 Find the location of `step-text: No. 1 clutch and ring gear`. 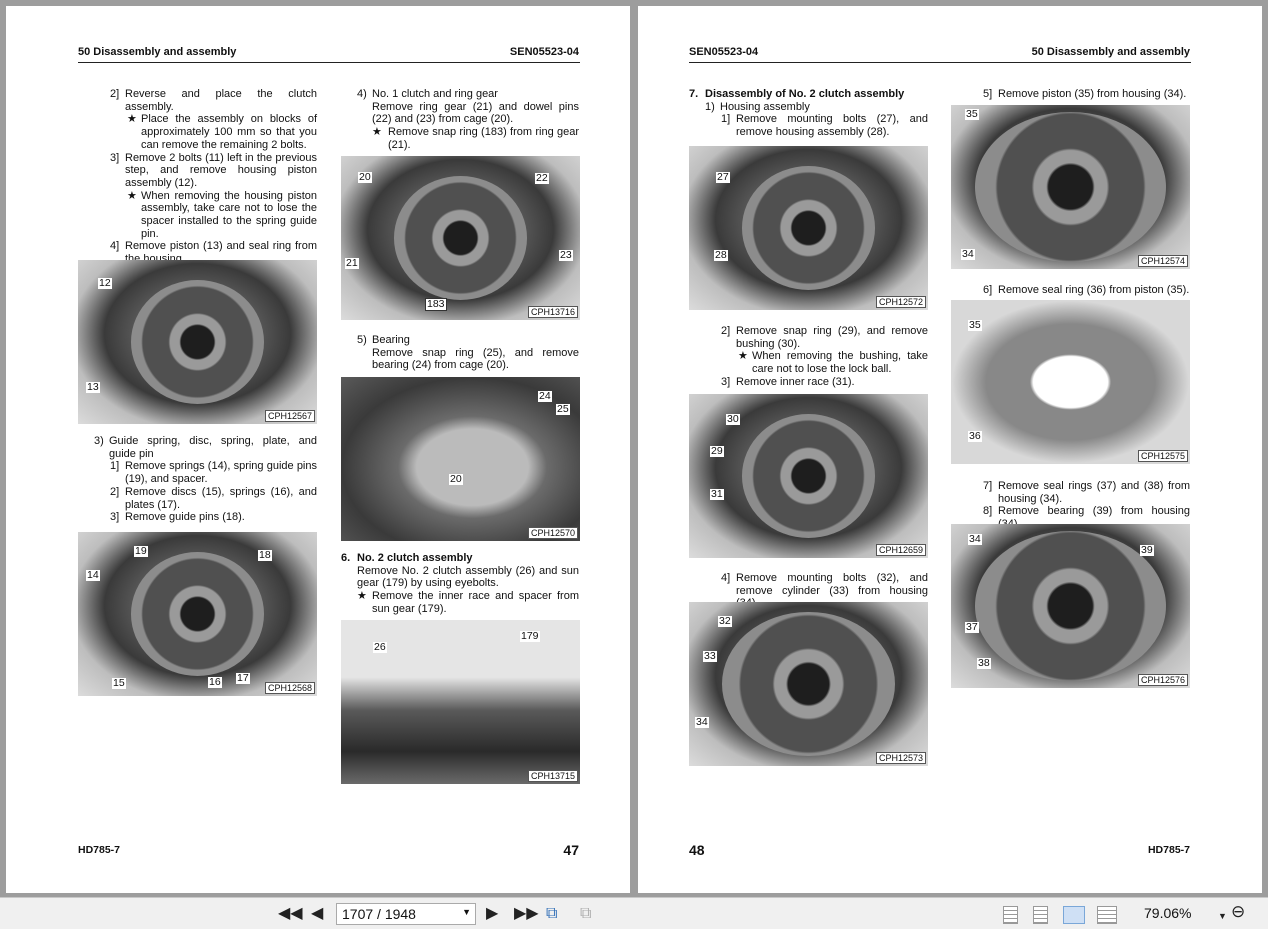

step-text: No. 1 clutch and ring gear is located at coordinates (435, 94).